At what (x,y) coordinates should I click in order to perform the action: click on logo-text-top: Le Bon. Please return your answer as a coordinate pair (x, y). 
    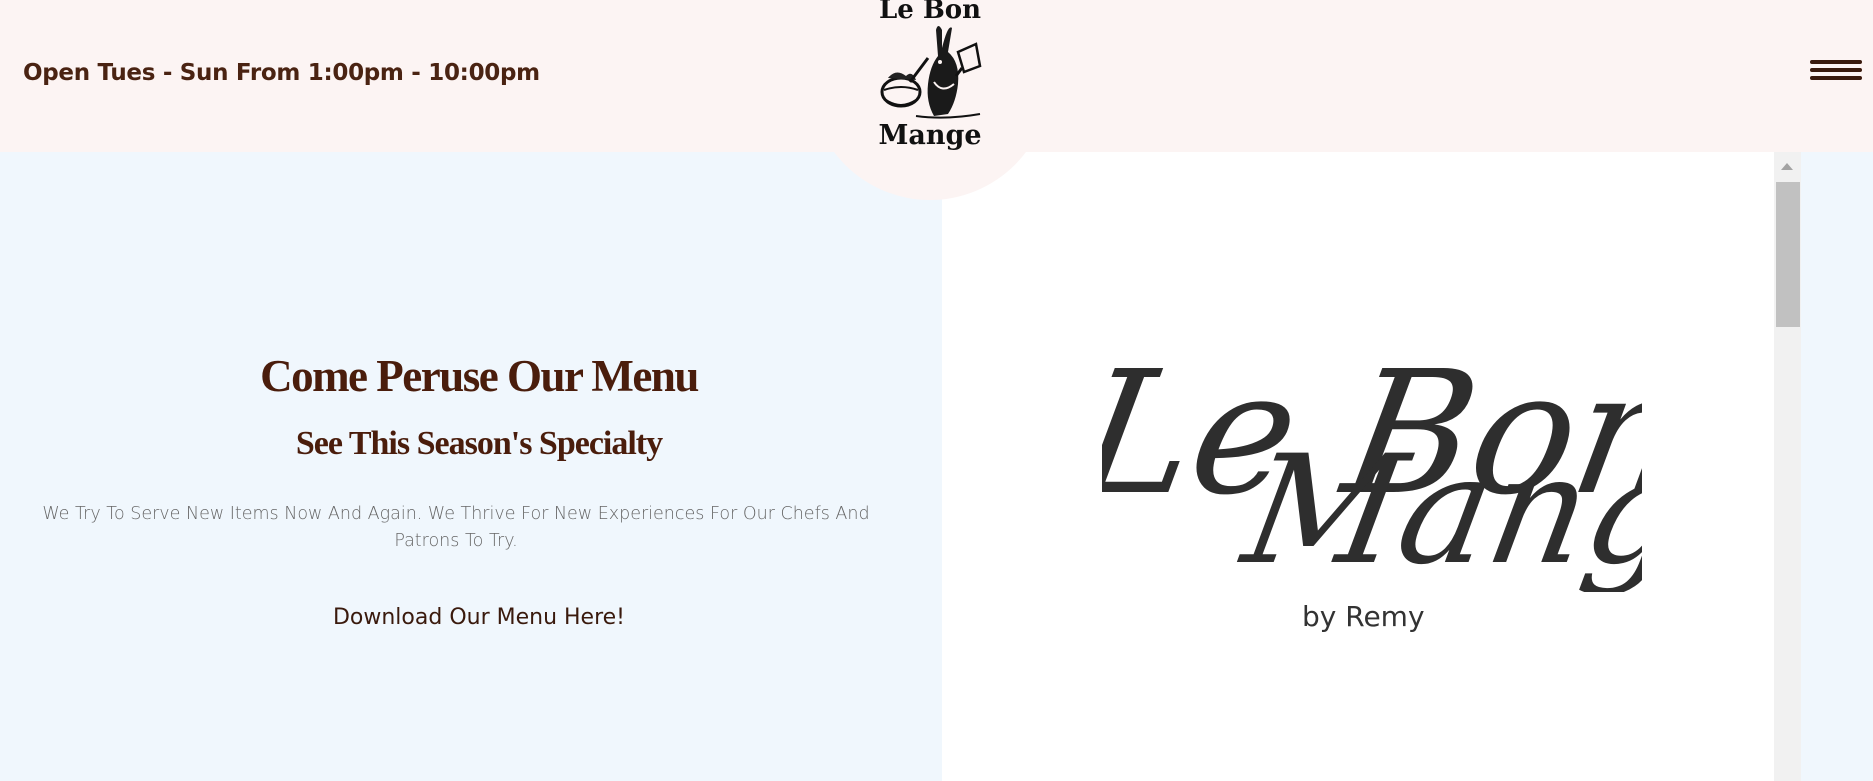
    Looking at the image, I should click on (930, 12).